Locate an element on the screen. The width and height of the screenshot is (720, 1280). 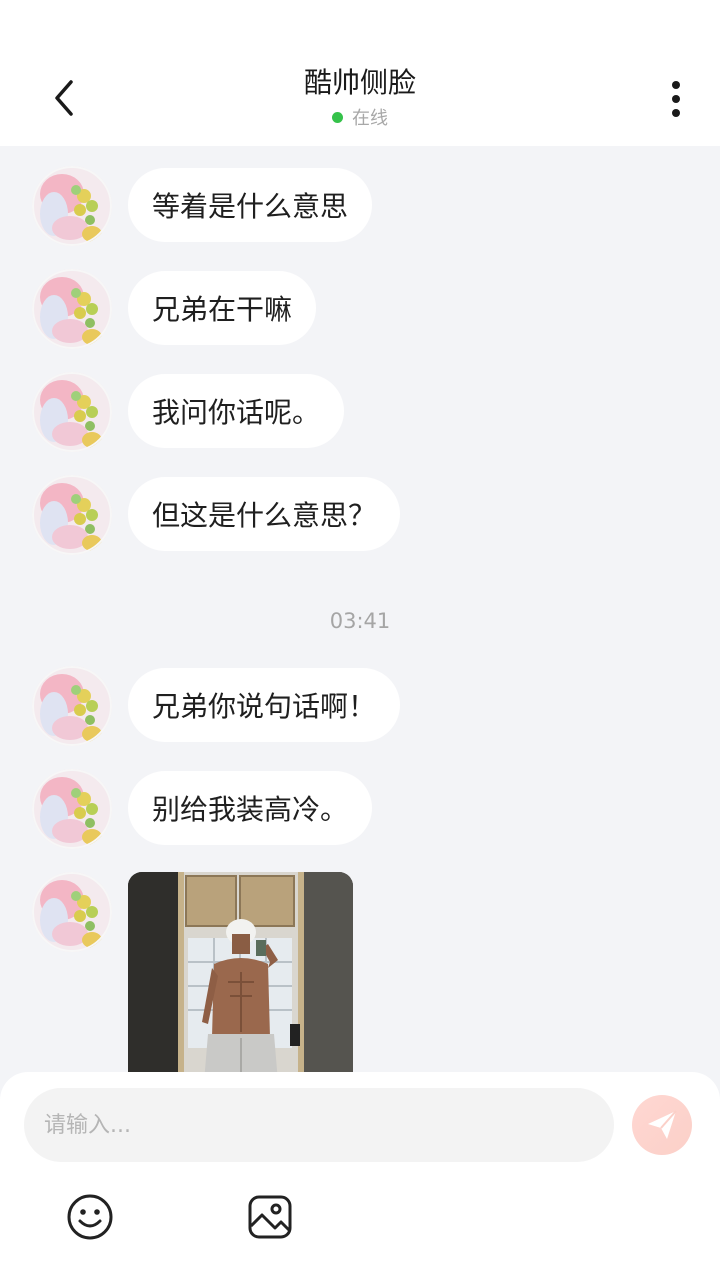
message-bubble: 但这是什么意思？ is located at coordinates (264, 514).